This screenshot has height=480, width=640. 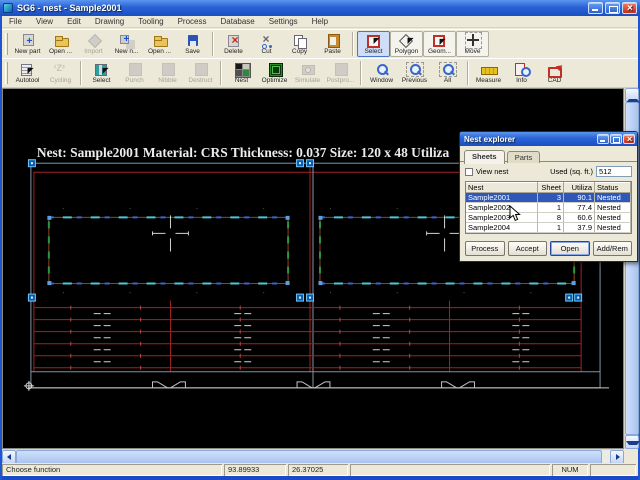 I want to click on column-header-sheet: Sheet, so click(x=551, y=187).